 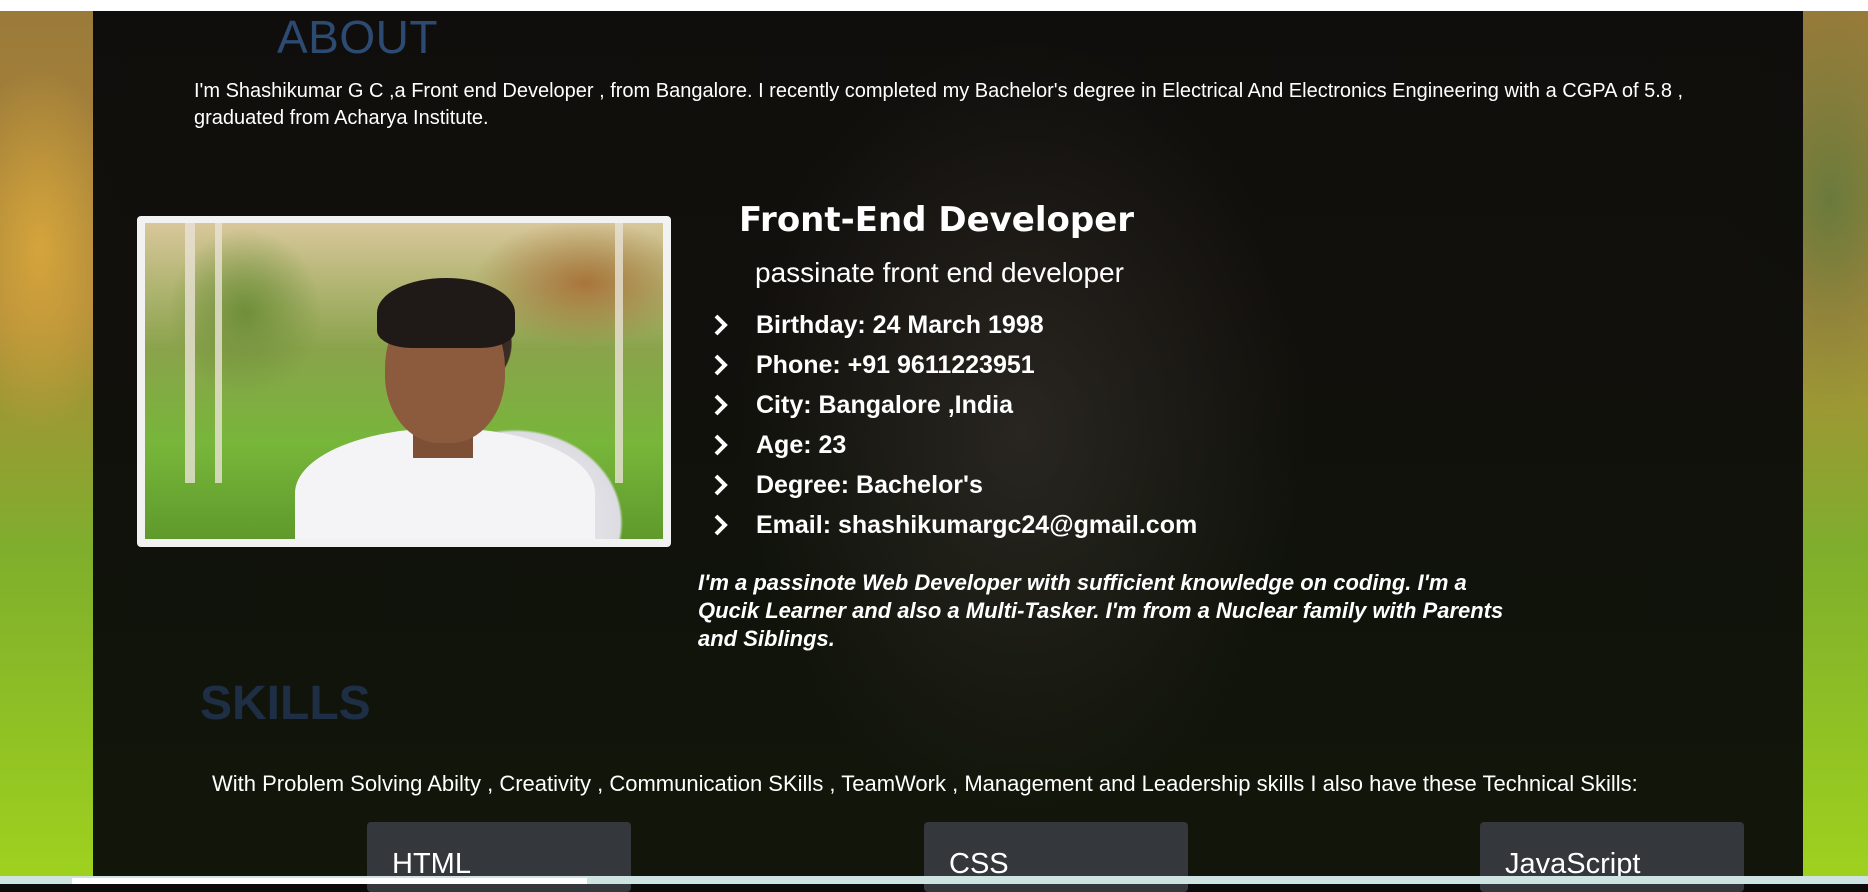 I want to click on fact-email: Email: shashikumargc24@gmail.com, so click(x=953, y=525).